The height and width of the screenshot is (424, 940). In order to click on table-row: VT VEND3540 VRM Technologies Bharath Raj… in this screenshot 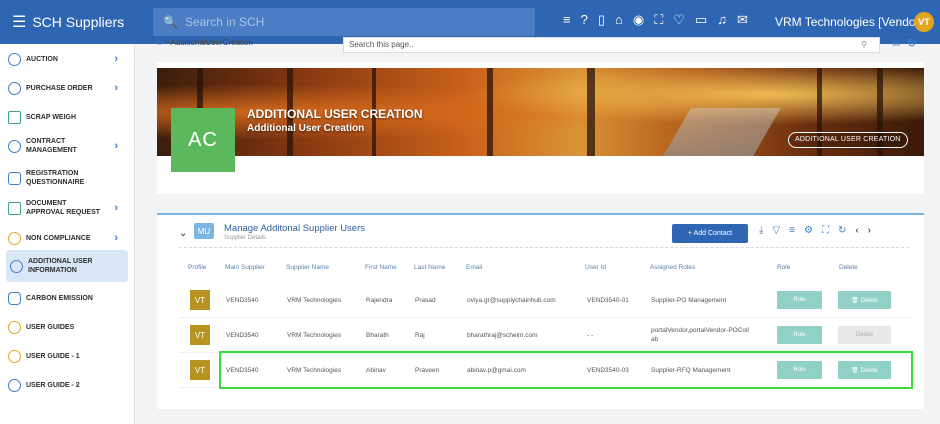, I will do `click(545, 335)`.